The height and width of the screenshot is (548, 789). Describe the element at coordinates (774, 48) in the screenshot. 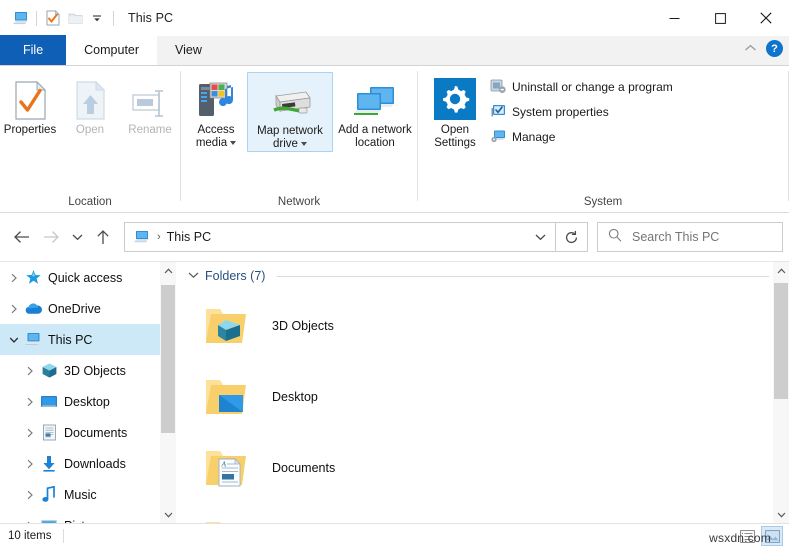

I see `help-icon: ?` at that location.